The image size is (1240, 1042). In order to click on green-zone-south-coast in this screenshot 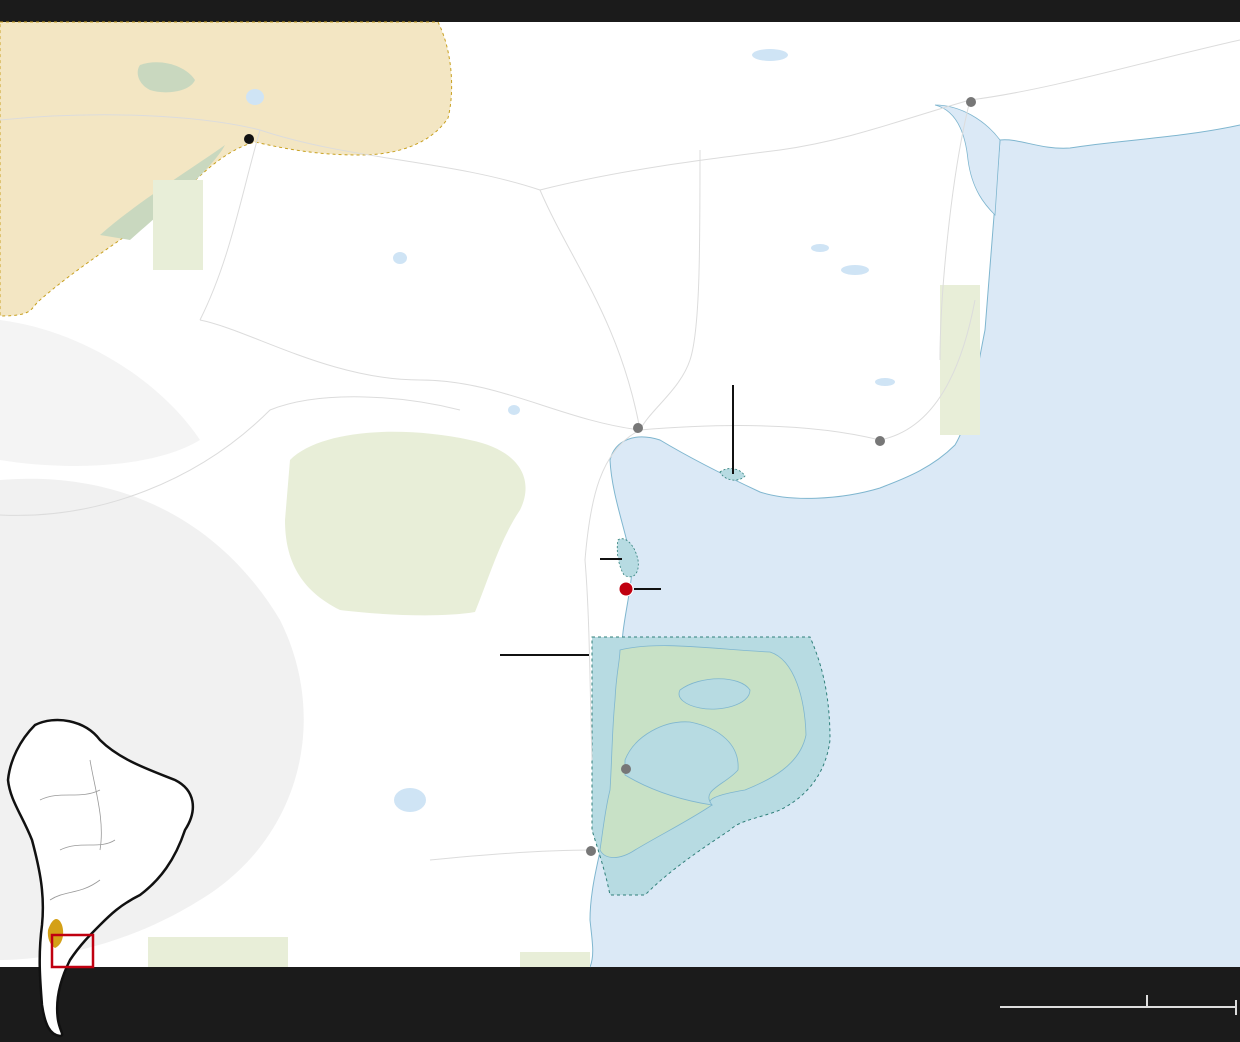, I will do `click(555, 959)`.